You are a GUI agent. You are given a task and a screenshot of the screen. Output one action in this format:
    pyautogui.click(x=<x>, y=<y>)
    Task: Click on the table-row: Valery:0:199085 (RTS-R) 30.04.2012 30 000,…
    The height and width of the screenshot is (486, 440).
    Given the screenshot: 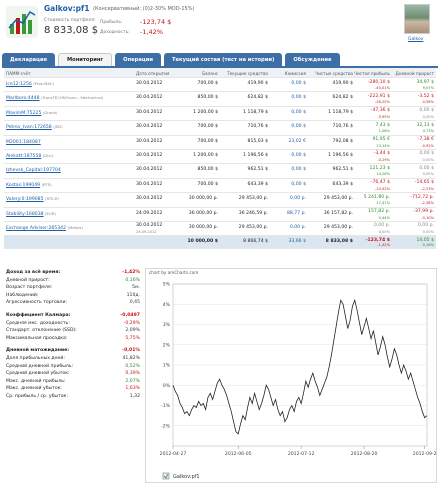 What is the action you would take?
    pyautogui.click(x=220, y=200)
    